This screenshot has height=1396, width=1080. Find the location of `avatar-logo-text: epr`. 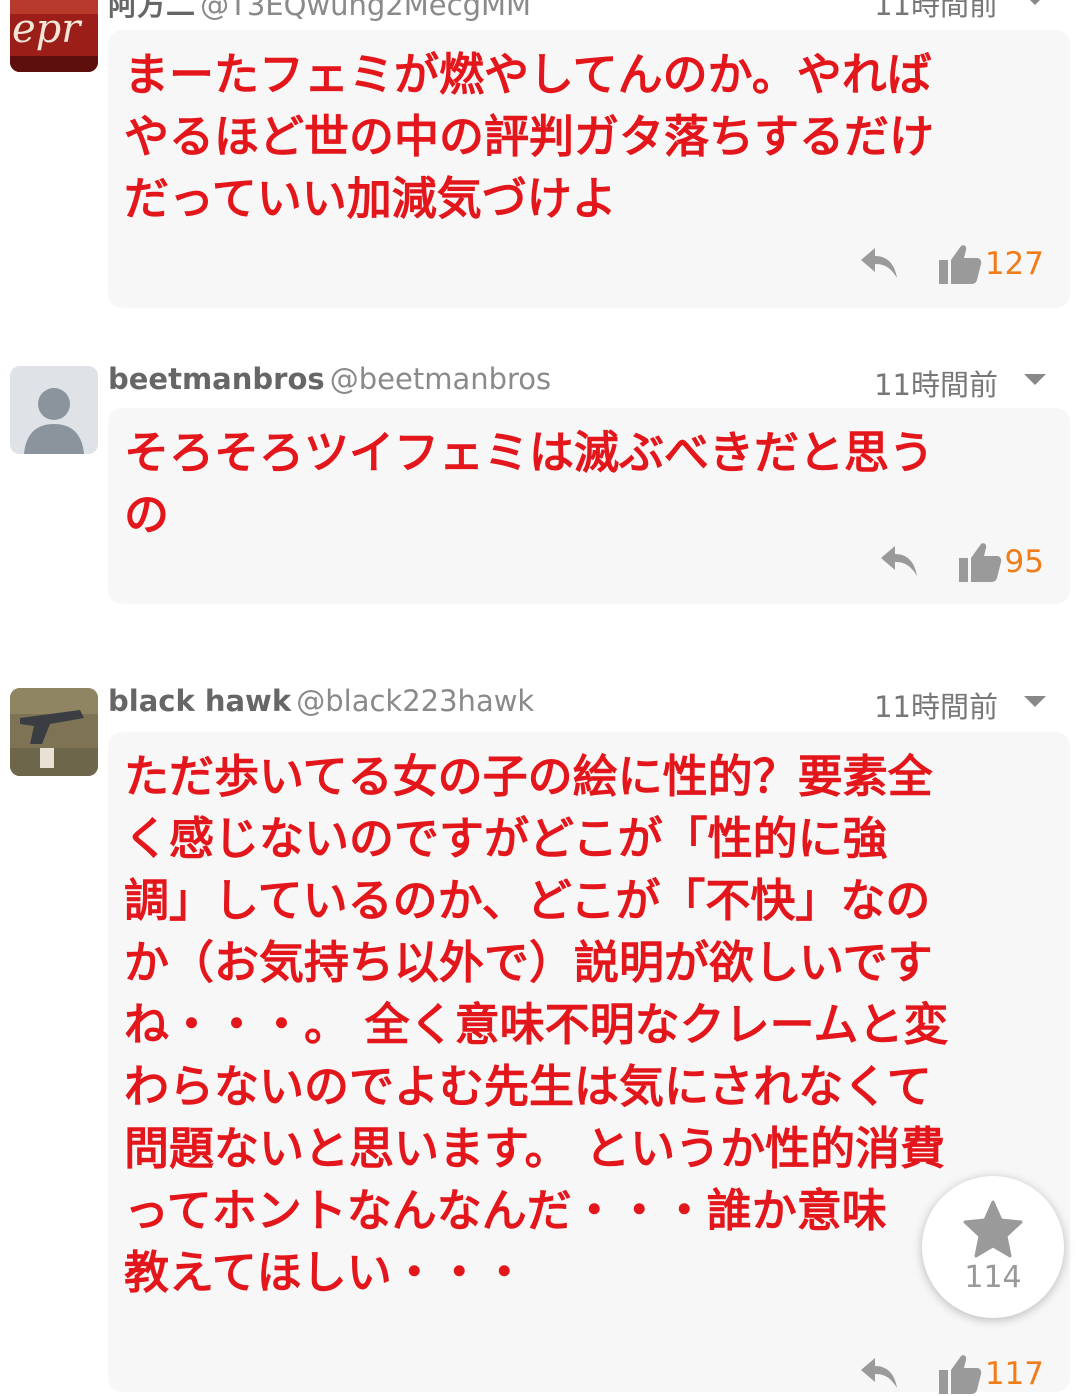

avatar-logo-text: epr is located at coordinates (47, 29).